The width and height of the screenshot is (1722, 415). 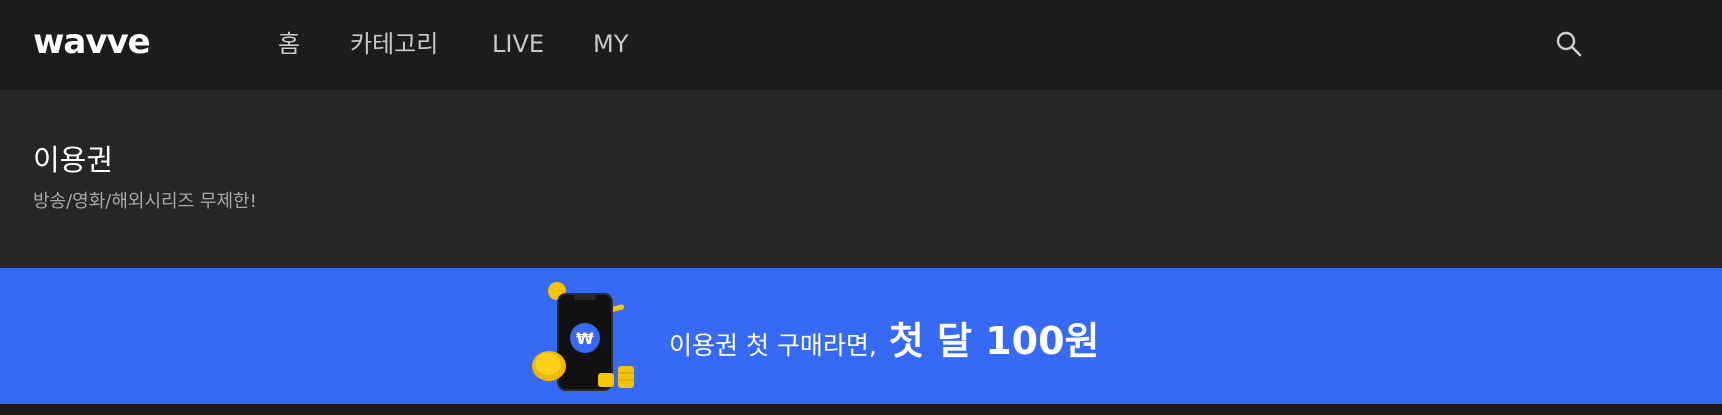 What do you see at coordinates (1569, 44) in the screenshot?
I see `search-icon` at bounding box center [1569, 44].